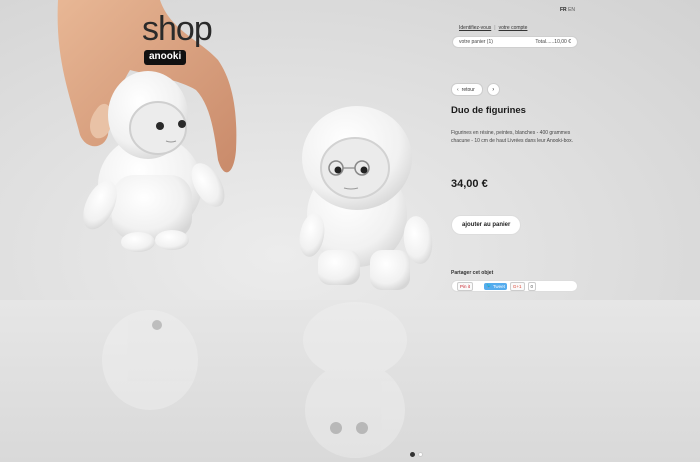 This screenshot has height=462, width=700. I want to click on lang-en: EN, so click(571, 10).